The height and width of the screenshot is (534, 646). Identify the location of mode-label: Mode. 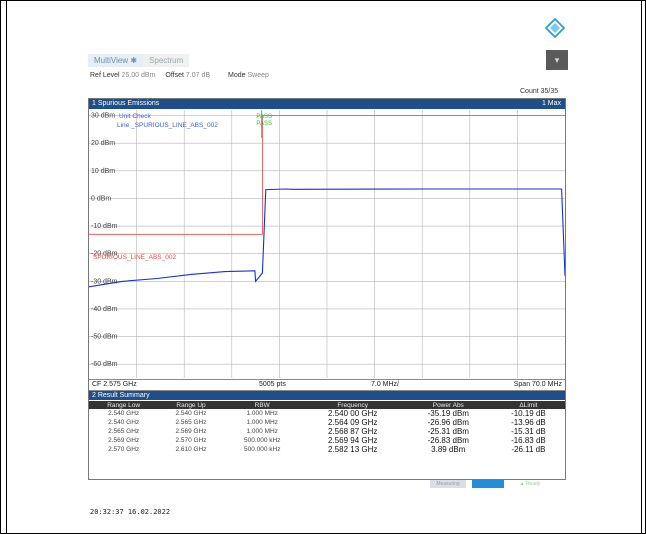
(237, 75).